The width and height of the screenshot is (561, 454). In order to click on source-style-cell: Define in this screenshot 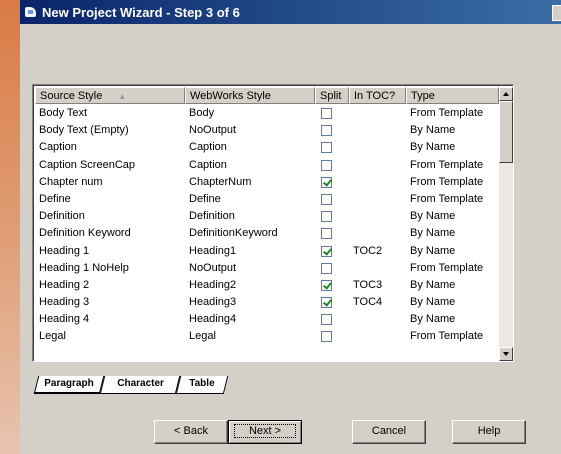, I will do `click(55, 198)`.